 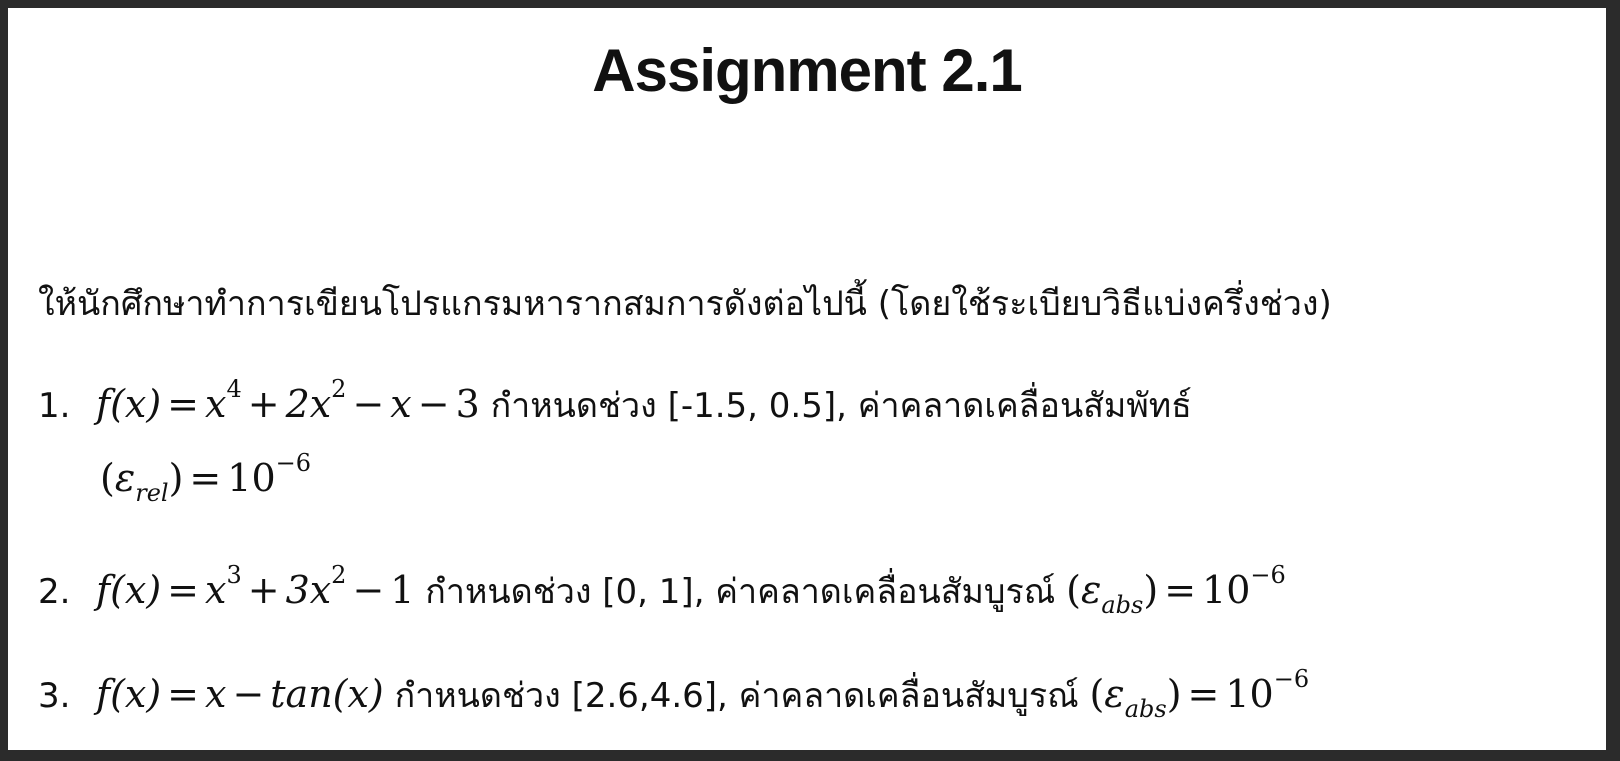 What do you see at coordinates (54, 696) in the screenshot?
I see `problem-number: 3.` at bounding box center [54, 696].